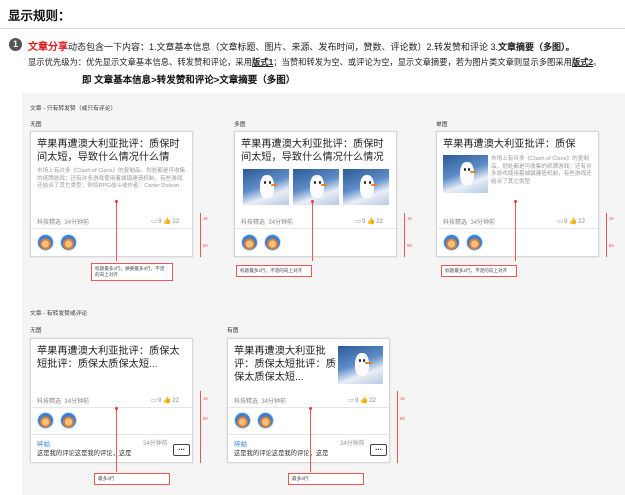 This screenshot has width=625, height=495. I want to click on priority-a: 显示优先级为：优先显示文章基本信息、转发赞和评论，采用, so click(140, 62).